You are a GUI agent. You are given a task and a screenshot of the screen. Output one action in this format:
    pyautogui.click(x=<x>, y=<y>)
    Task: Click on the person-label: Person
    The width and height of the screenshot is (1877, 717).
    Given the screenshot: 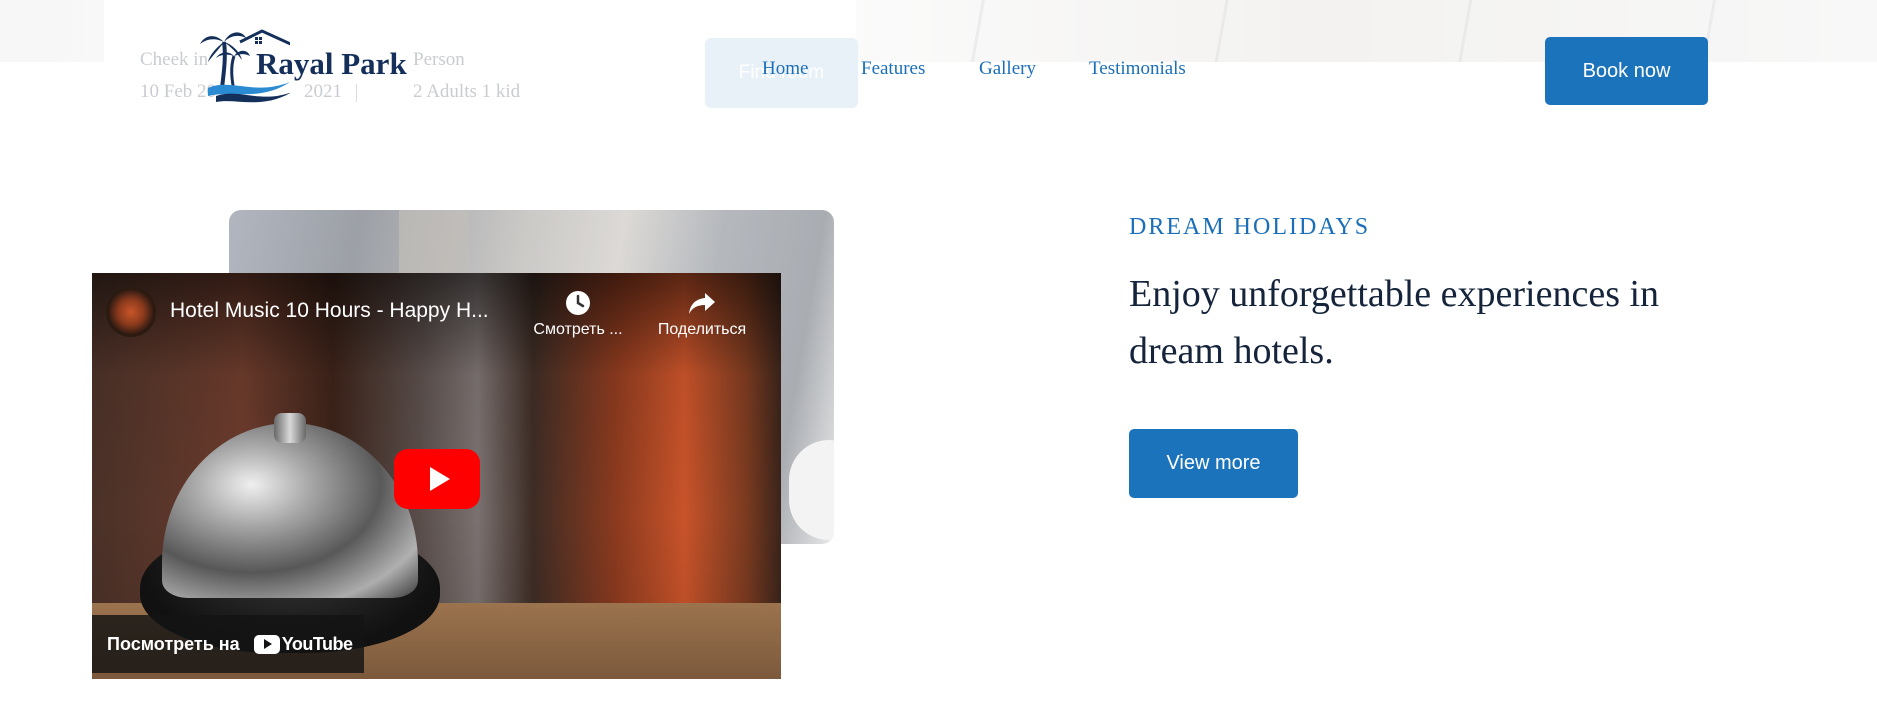 What is the action you would take?
    pyautogui.click(x=439, y=59)
    